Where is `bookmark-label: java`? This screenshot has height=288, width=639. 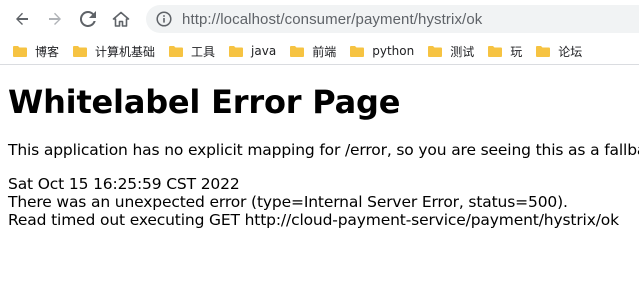 bookmark-label: java is located at coordinates (264, 51).